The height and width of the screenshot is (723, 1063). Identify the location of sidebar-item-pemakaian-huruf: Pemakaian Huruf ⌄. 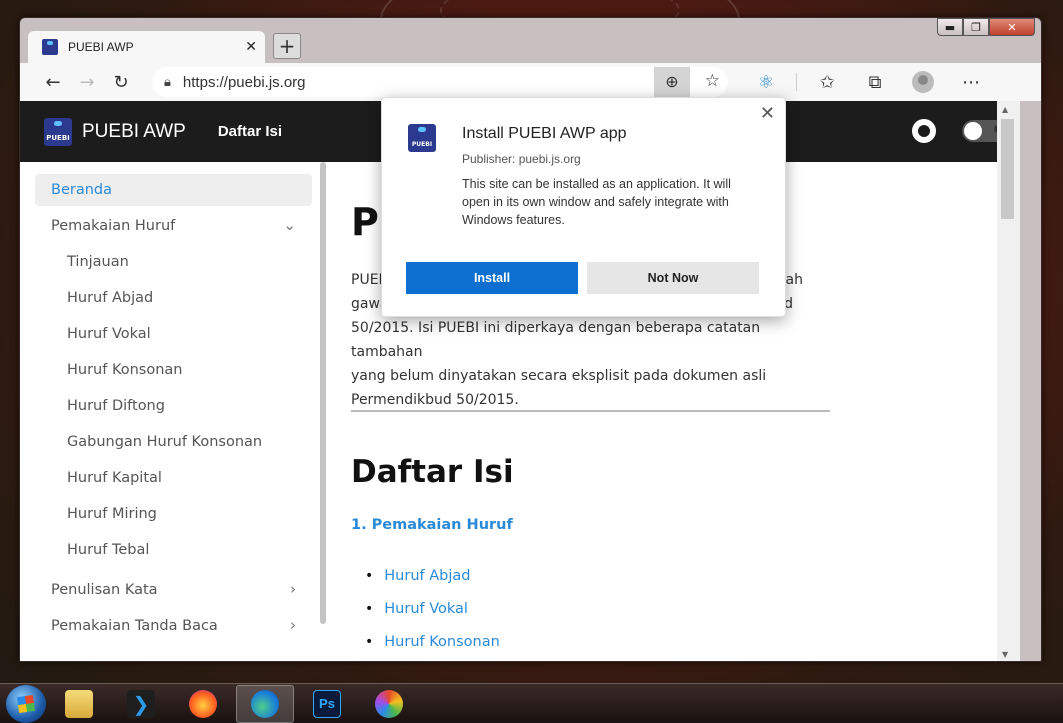
(173, 226).